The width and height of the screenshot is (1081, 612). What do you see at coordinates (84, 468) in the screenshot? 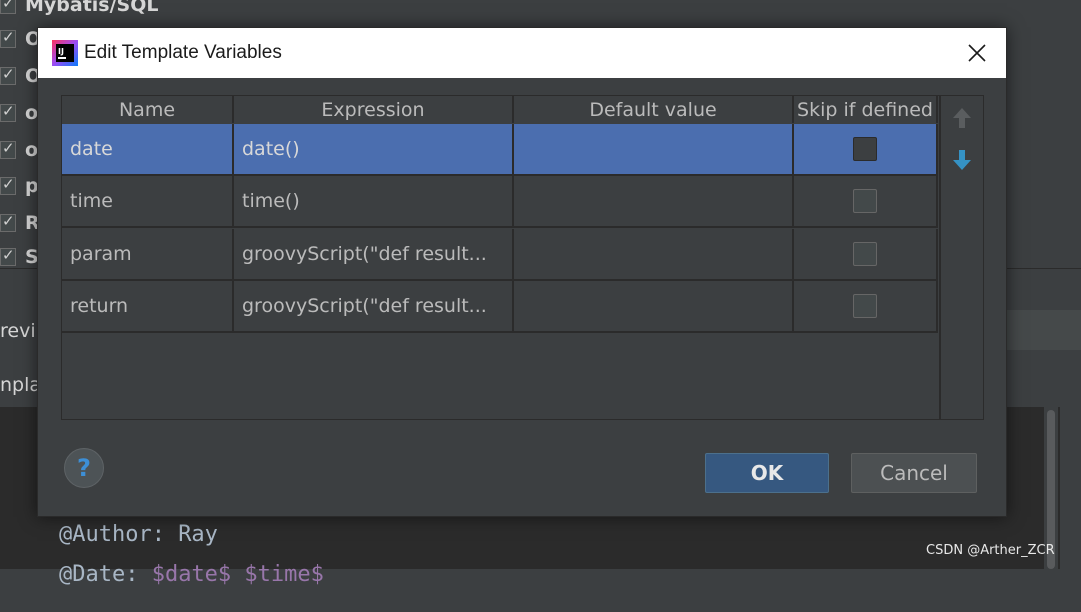
I see `help-button: ?` at bounding box center [84, 468].